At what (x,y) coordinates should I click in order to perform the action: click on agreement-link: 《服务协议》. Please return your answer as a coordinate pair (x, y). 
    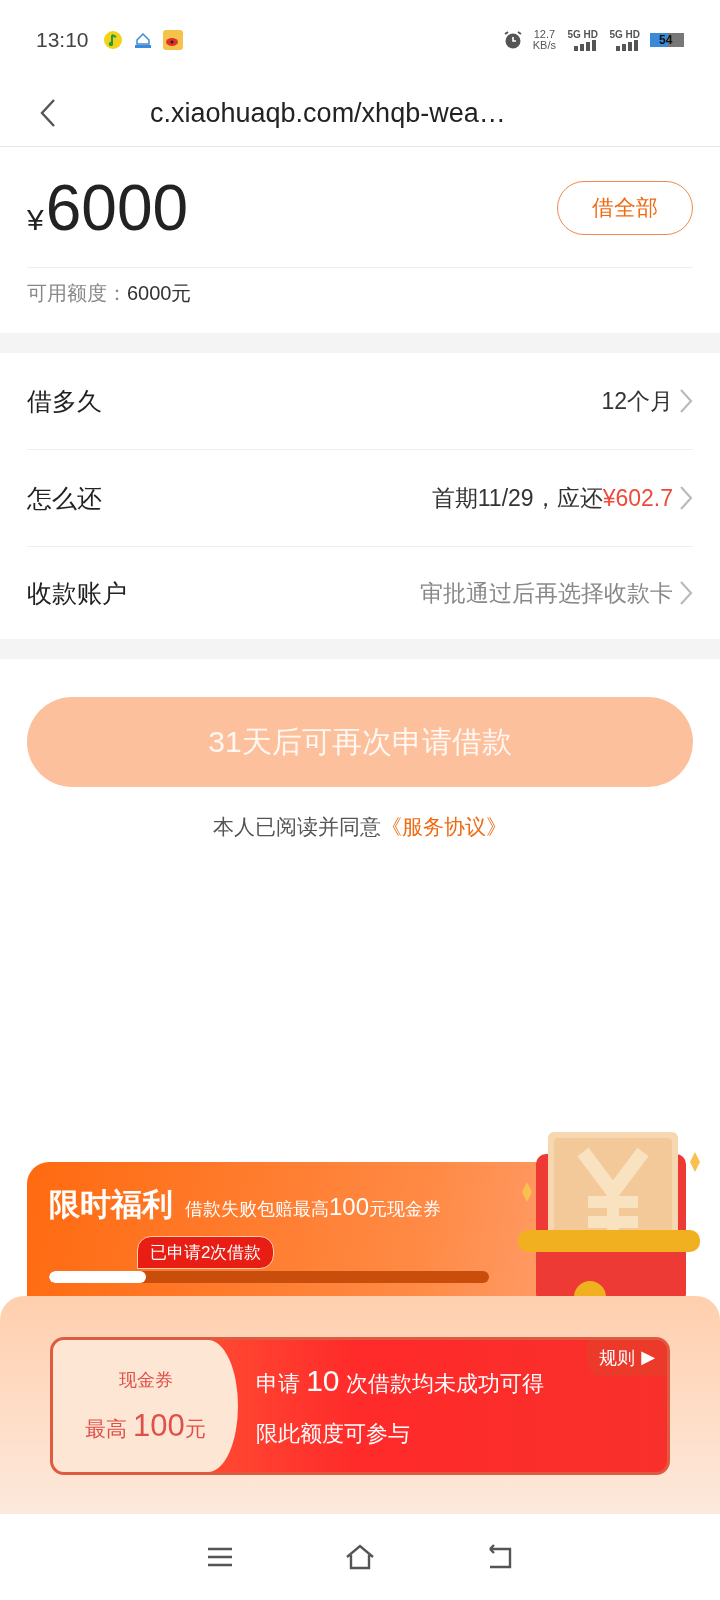
    Looking at the image, I should click on (444, 826).